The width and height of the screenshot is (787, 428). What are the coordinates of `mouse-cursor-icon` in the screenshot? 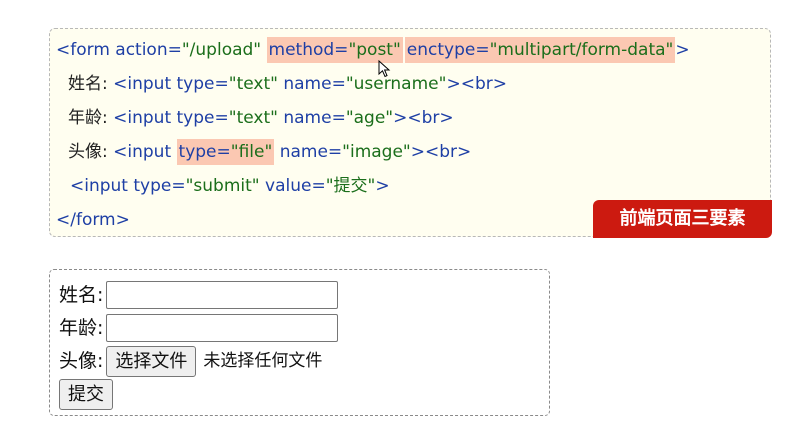 It's located at (384, 69).